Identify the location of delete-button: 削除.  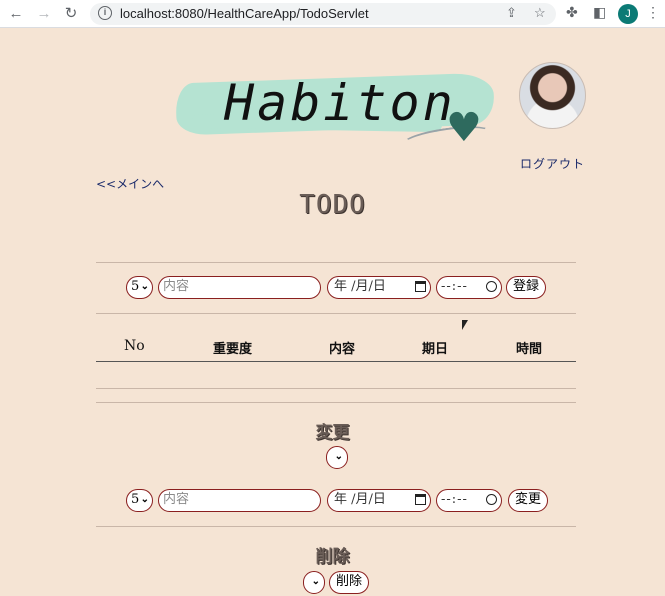
(349, 582).